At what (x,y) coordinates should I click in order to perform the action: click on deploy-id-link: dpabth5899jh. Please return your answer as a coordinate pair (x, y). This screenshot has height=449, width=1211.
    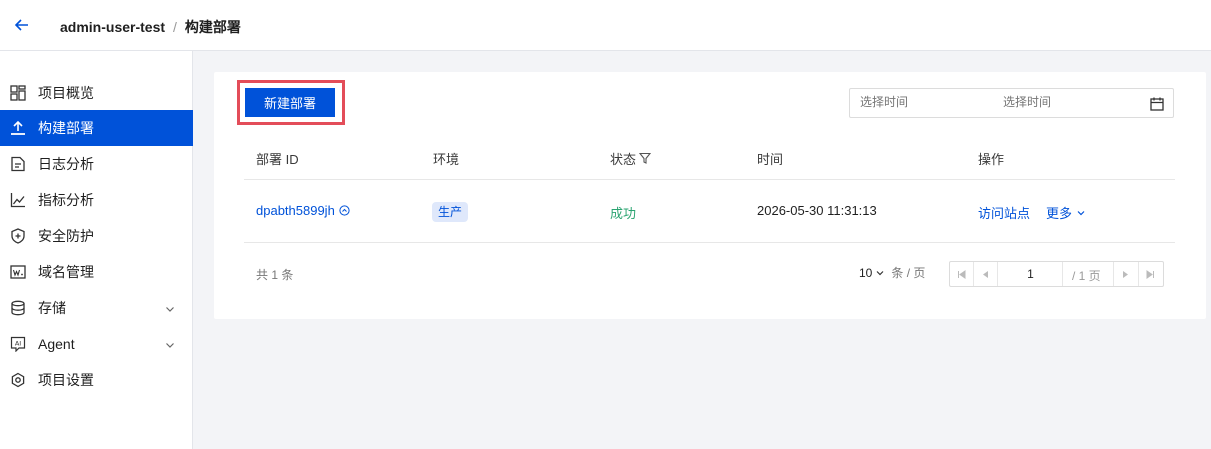
    Looking at the image, I should click on (303, 210).